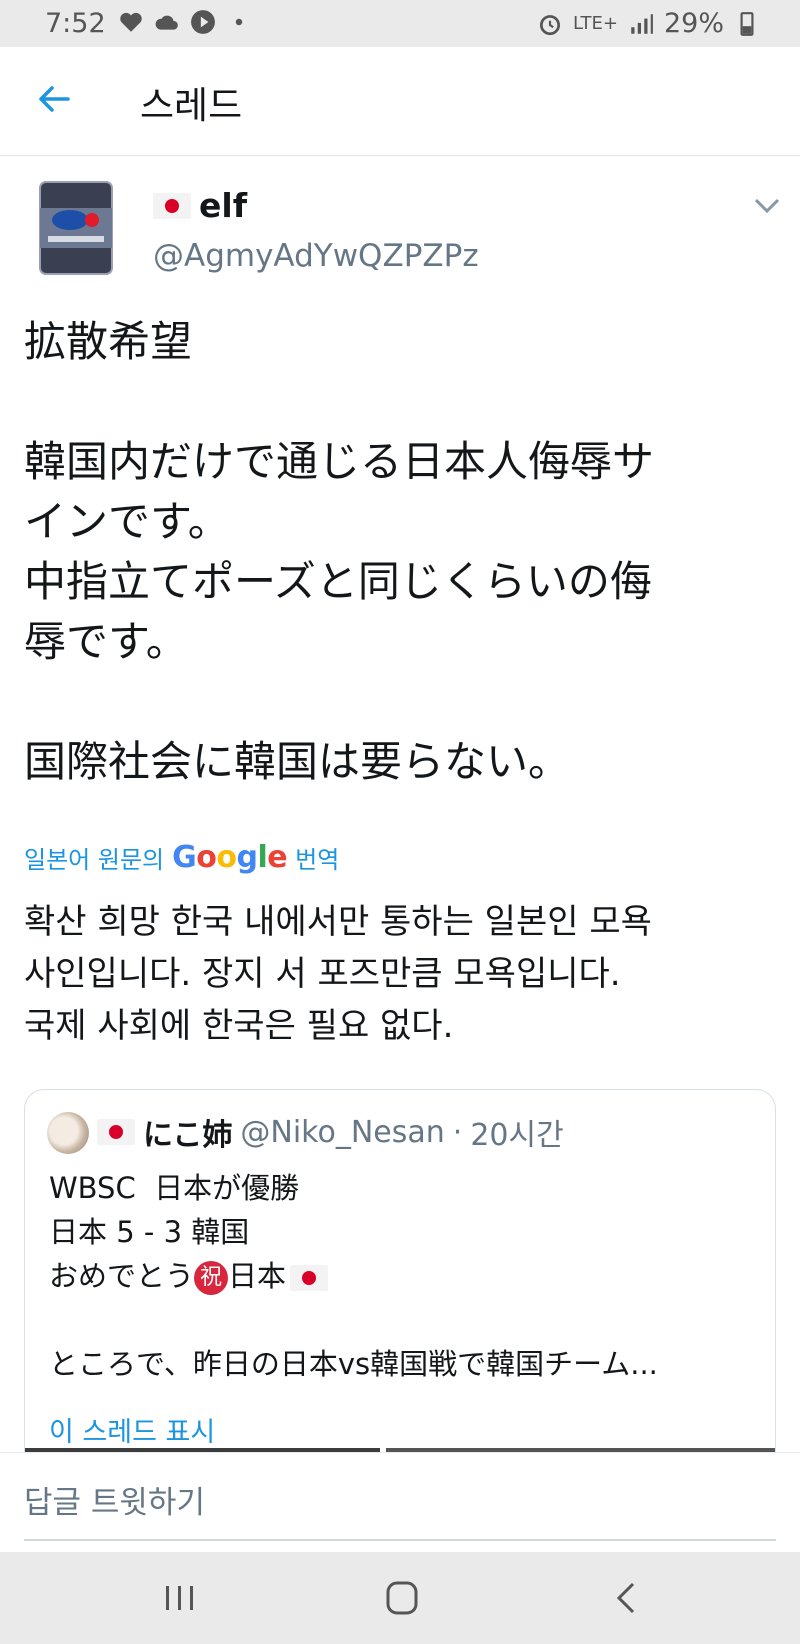 This screenshot has width=800, height=1644. What do you see at coordinates (257, 1276) in the screenshot?
I see `quoted-line-part: 日本` at bounding box center [257, 1276].